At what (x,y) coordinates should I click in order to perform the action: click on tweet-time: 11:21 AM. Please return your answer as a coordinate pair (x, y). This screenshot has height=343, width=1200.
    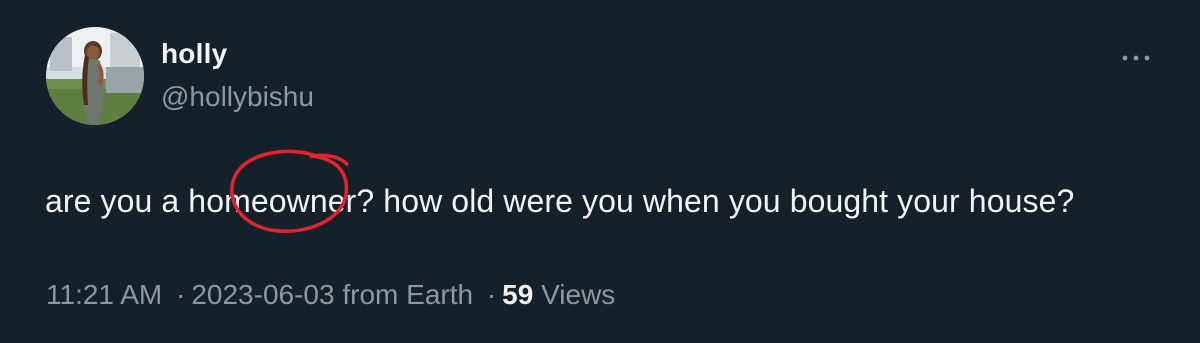
    Looking at the image, I should click on (104, 294).